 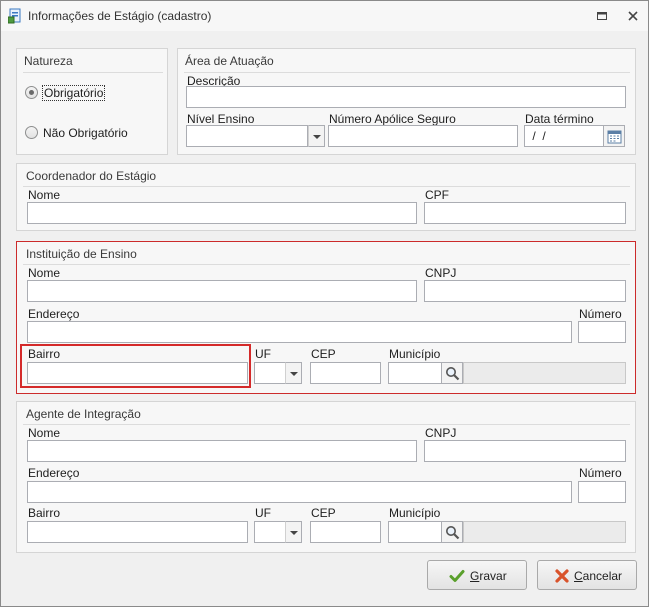 What do you see at coordinates (137, 532) in the screenshot?
I see `agente-bairro-input` at bounding box center [137, 532].